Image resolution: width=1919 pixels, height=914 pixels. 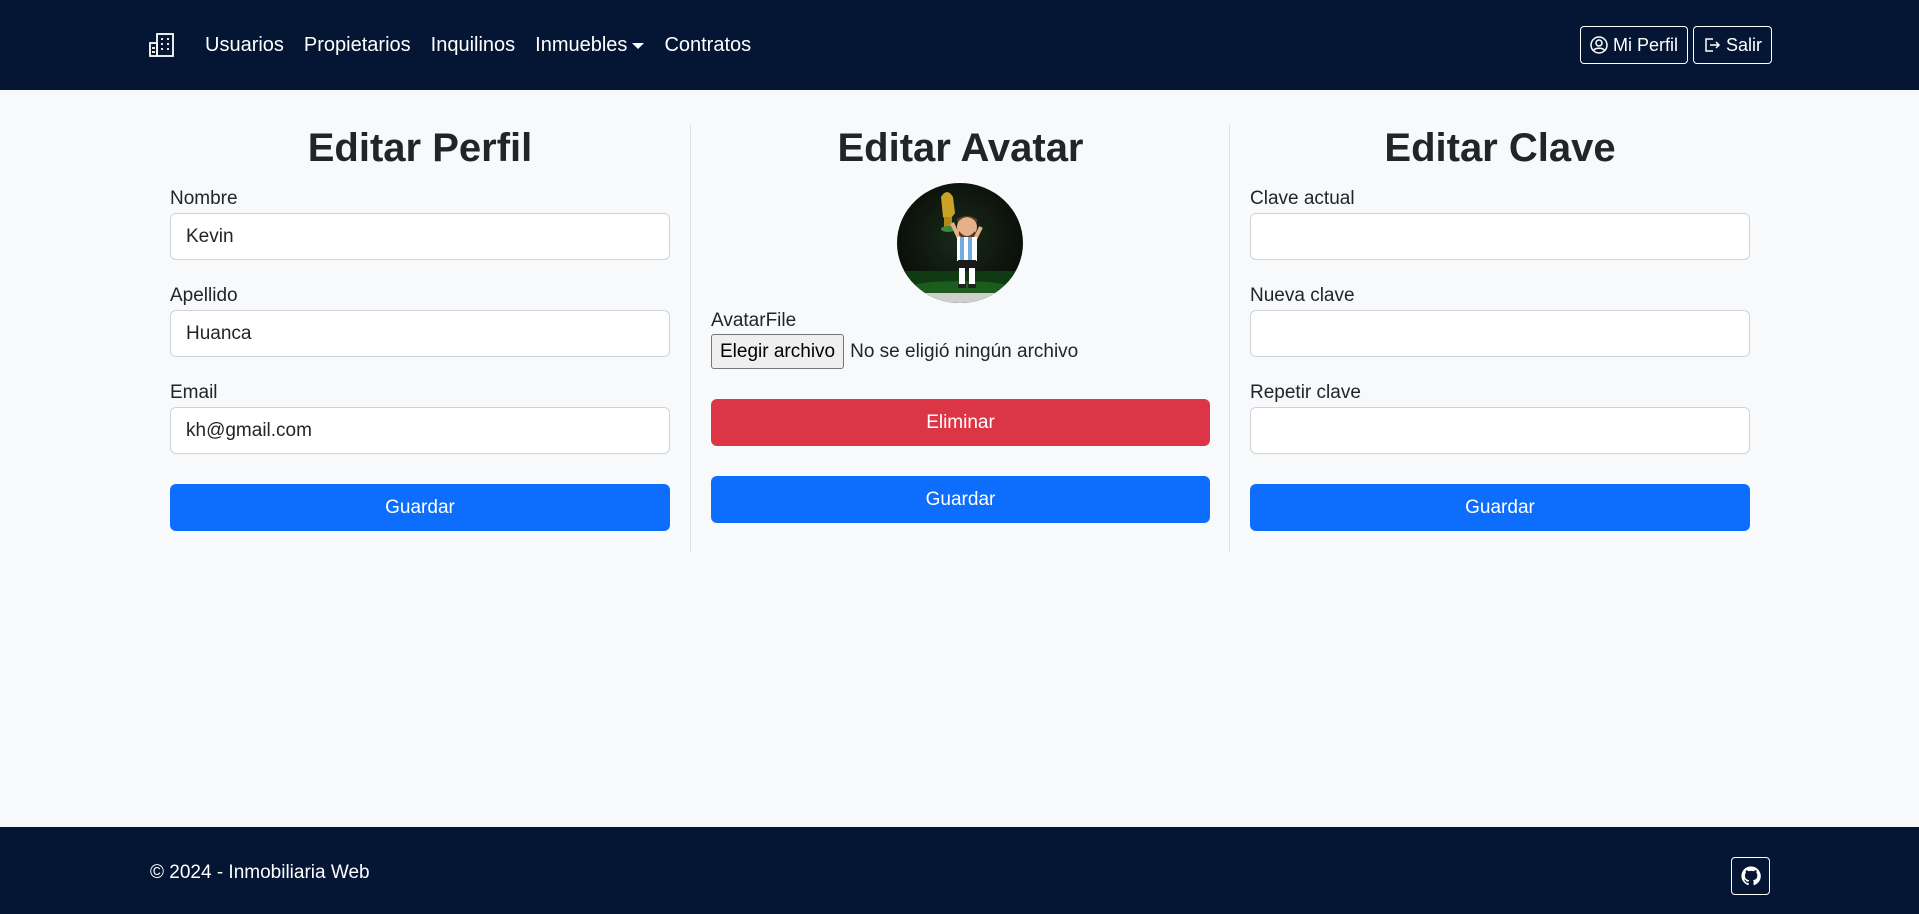 I want to click on edit-password-title: Editar Clave, so click(x=1500, y=148).